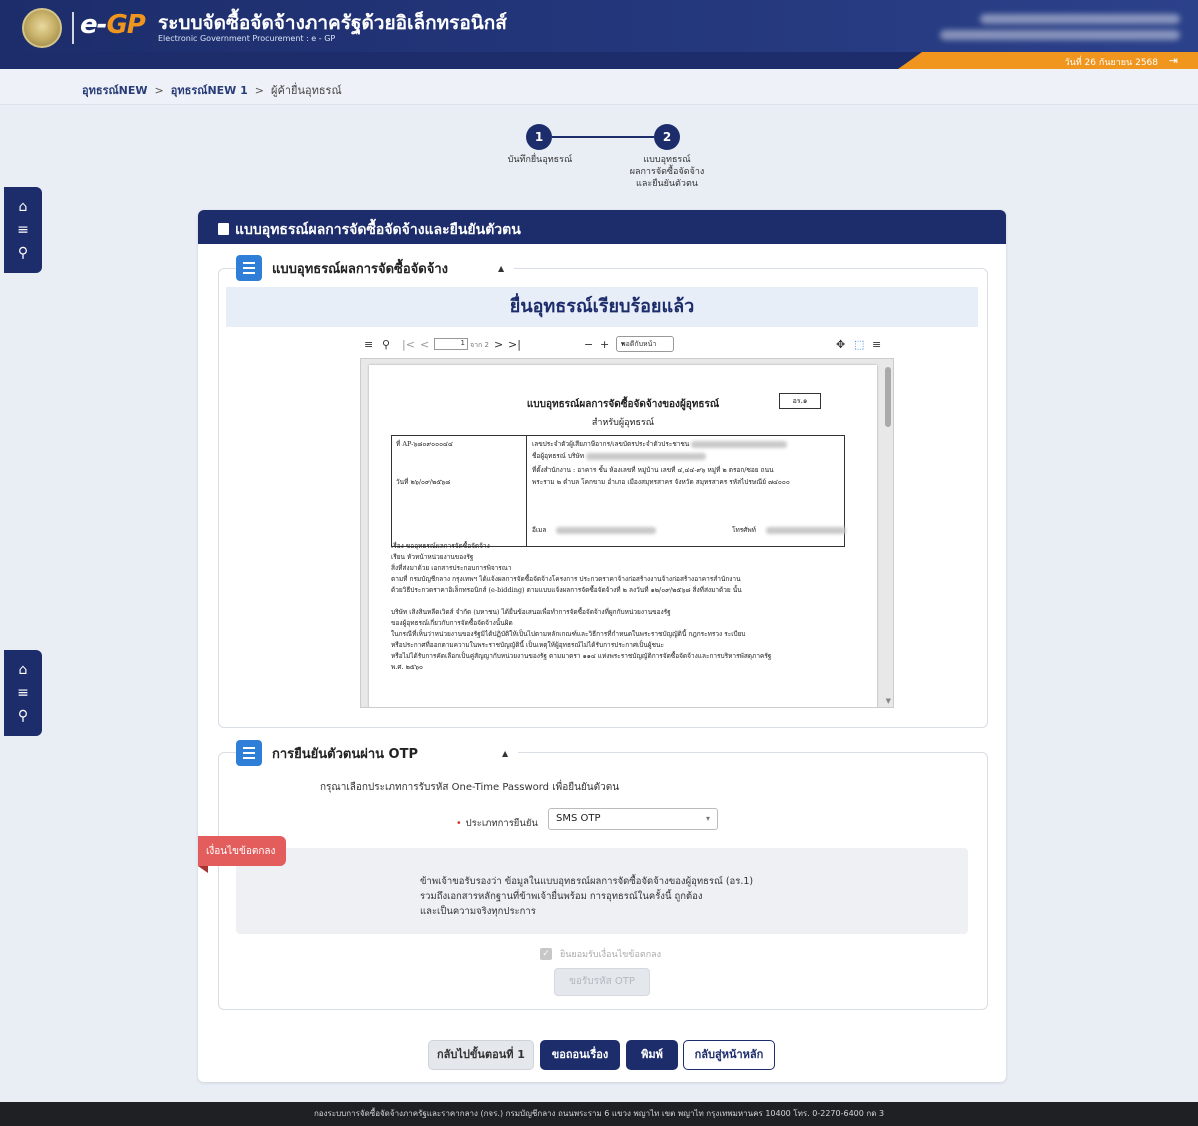  Describe the element at coordinates (223, 229) in the screenshot. I see `document-icon` at that location.